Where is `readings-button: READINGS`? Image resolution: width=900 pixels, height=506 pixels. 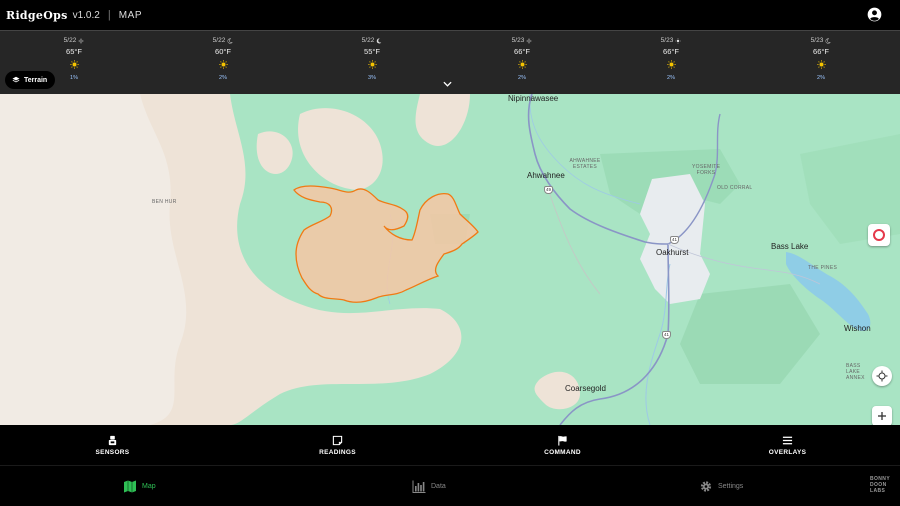
readings-button: READINGS is located at coordinates (337, 445).